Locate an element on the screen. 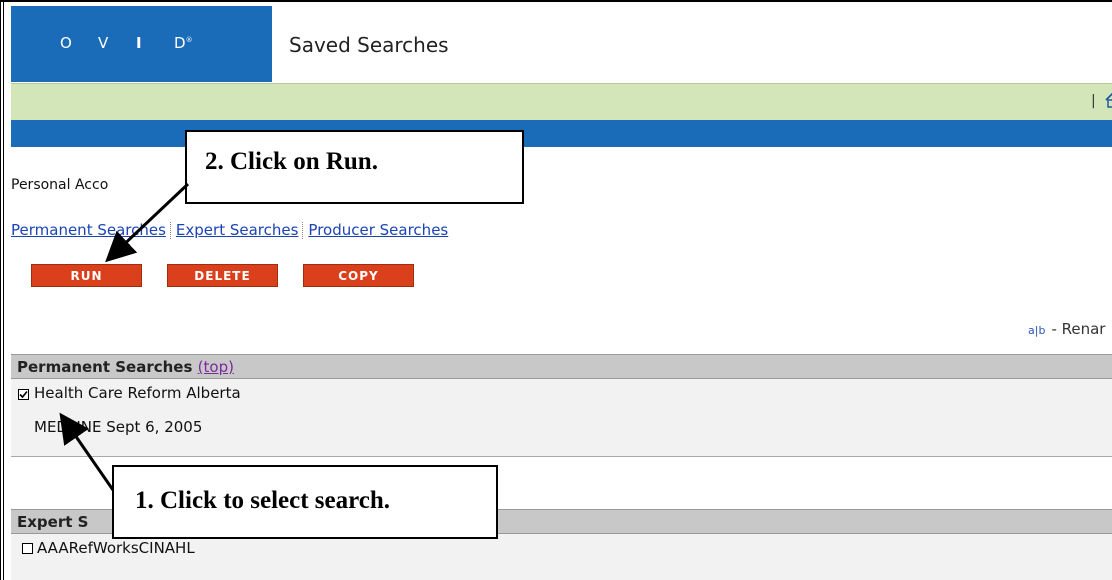 The image size is (1112, 580). home-icon is located at coordinates (1108, 100).